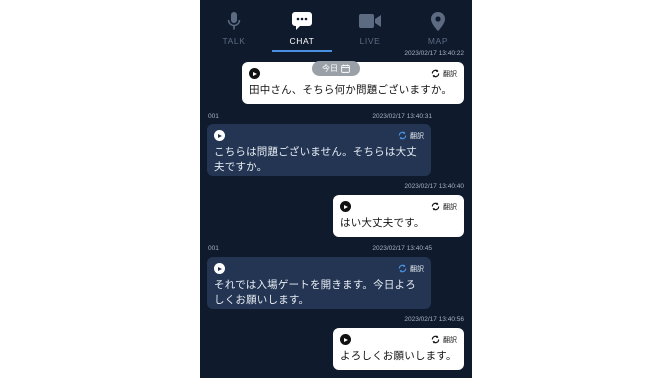 The image size is (672, 378). Describe the element at coordinates (438, 21) in the screenshot. I see `map-pin-icon` at that location.